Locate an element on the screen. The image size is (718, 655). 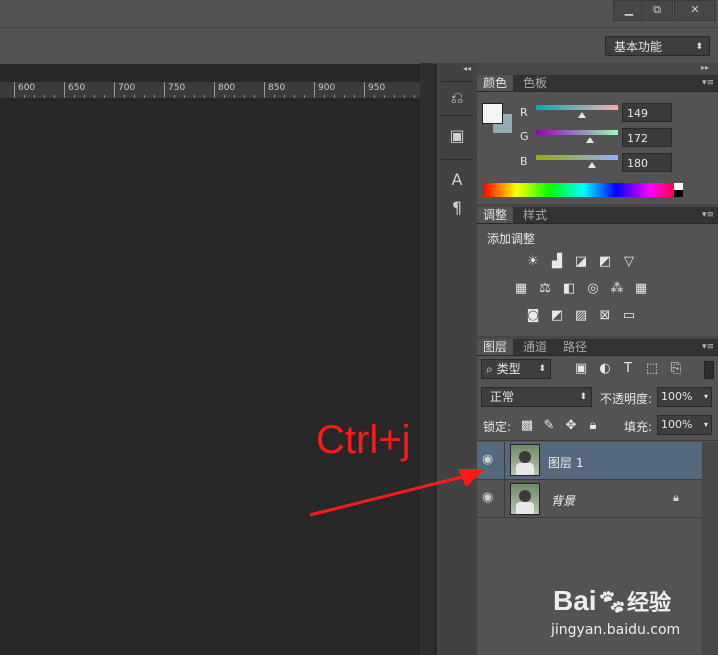
expand-icon: ▸▸ is located at coordinates (705, 67).